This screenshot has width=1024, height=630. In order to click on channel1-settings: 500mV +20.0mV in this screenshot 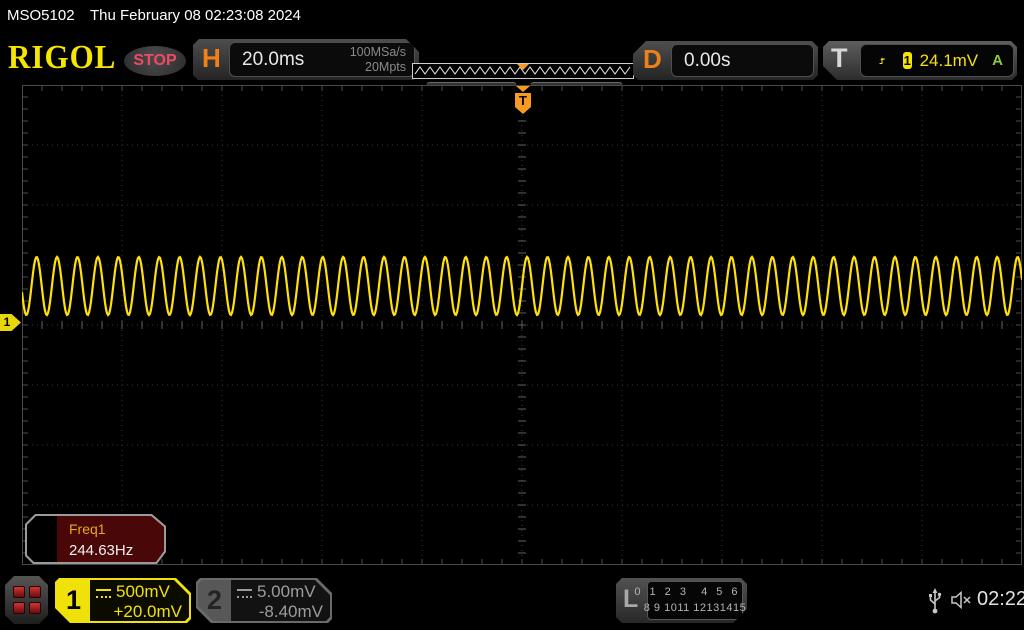, I will do `click(139, 600)`.